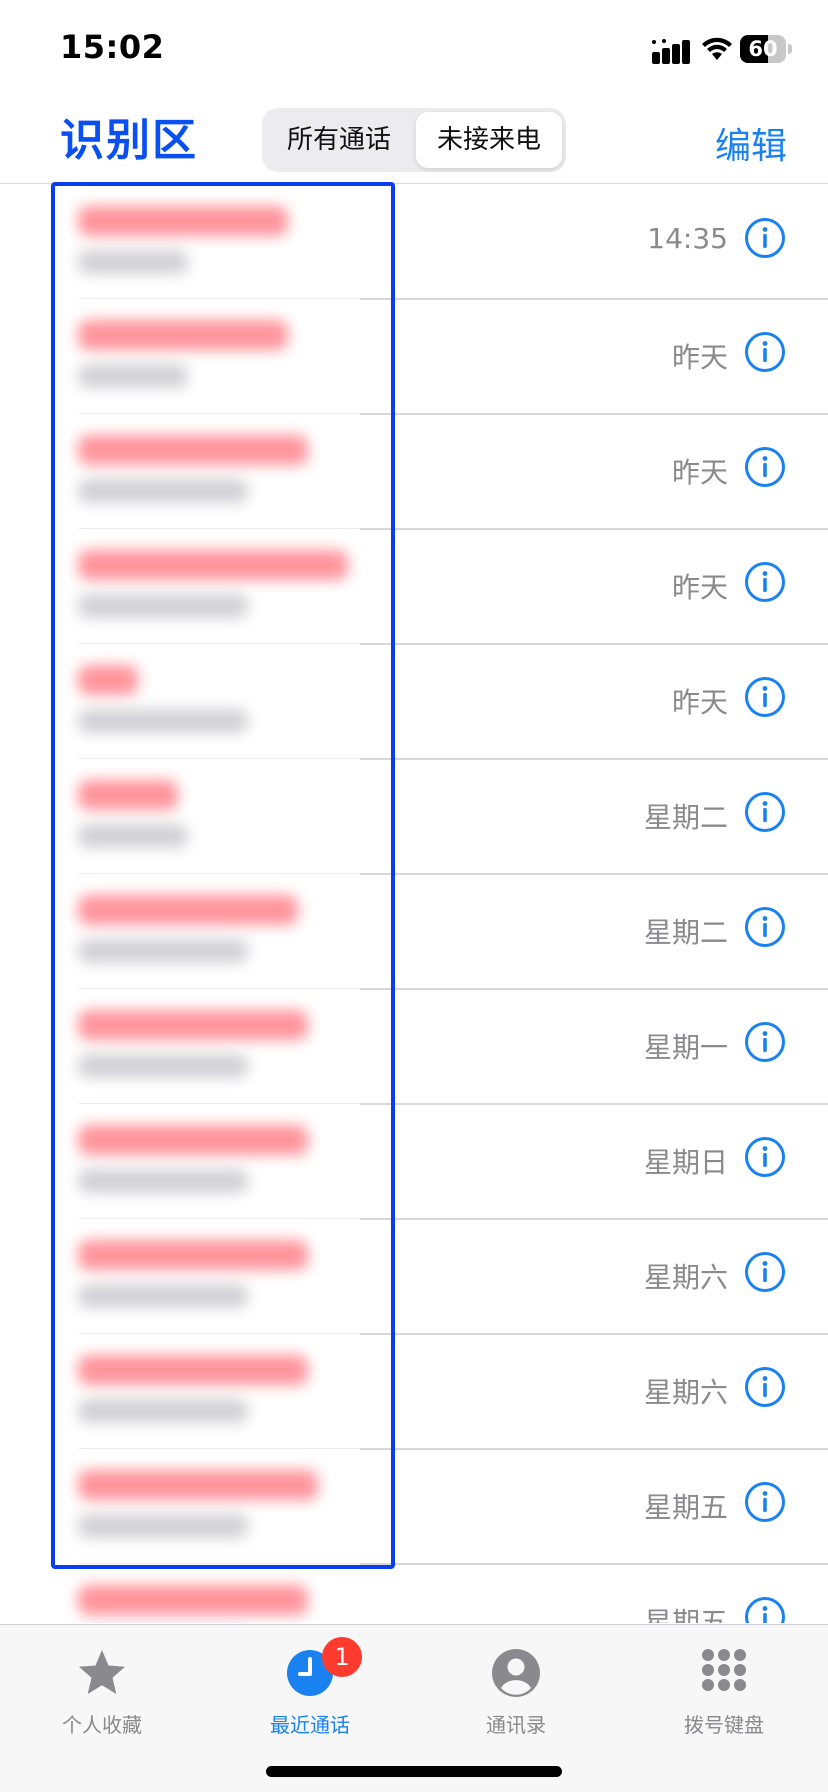  What do you see at coordinates (751, 143) in the screenshot?
I see `edit-button: 编辑` at bounding box center [751, 143].